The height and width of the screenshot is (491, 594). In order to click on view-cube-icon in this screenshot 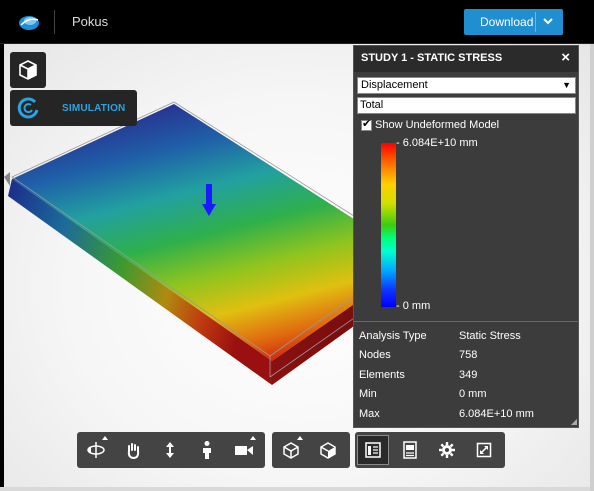, I will do `click(28, 70)`.